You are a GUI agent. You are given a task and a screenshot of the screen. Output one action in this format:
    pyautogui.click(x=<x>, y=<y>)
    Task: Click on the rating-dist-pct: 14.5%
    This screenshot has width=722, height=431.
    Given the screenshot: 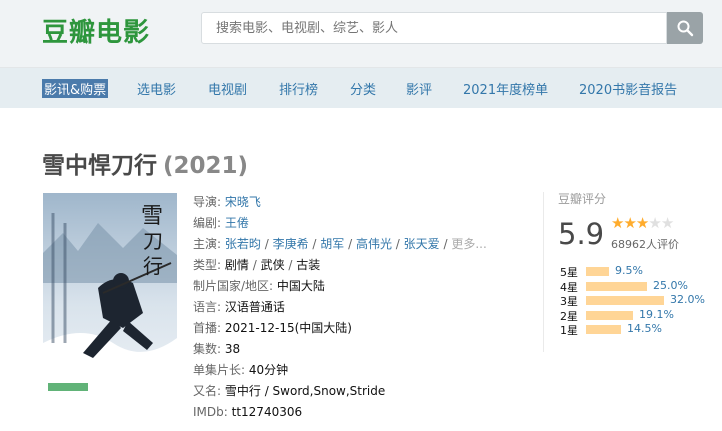 What is the action you would take?
    pyautogui.click(x=644, y=328)
    